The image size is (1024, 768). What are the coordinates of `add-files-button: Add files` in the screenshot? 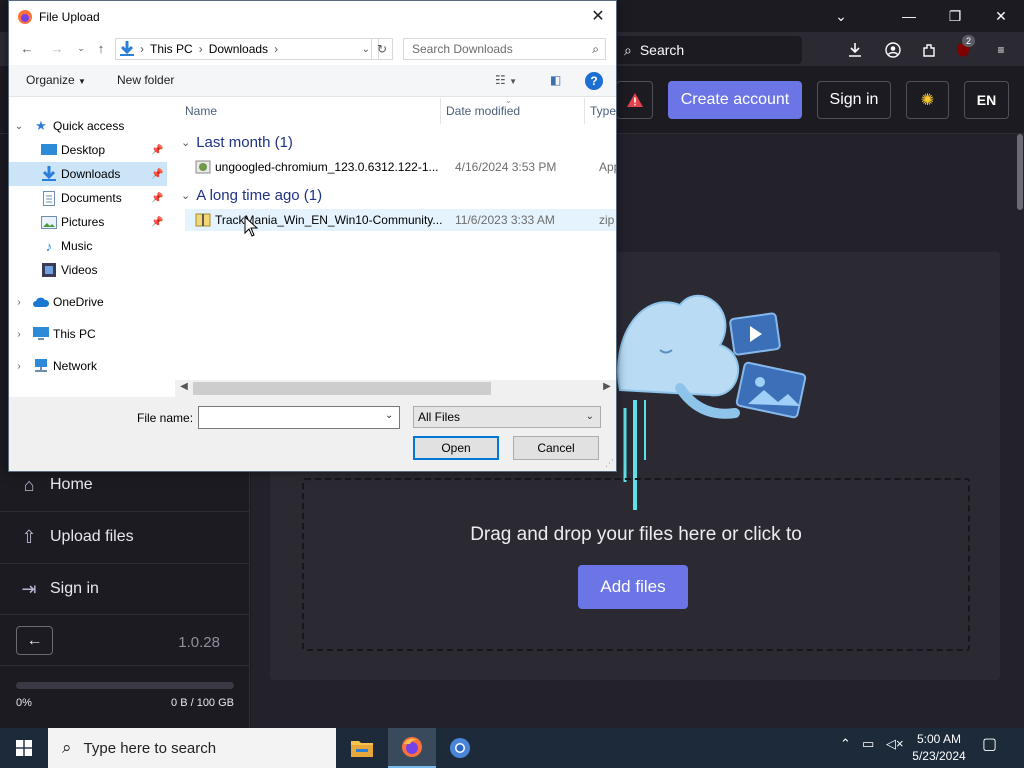 It's located at (633, 587).